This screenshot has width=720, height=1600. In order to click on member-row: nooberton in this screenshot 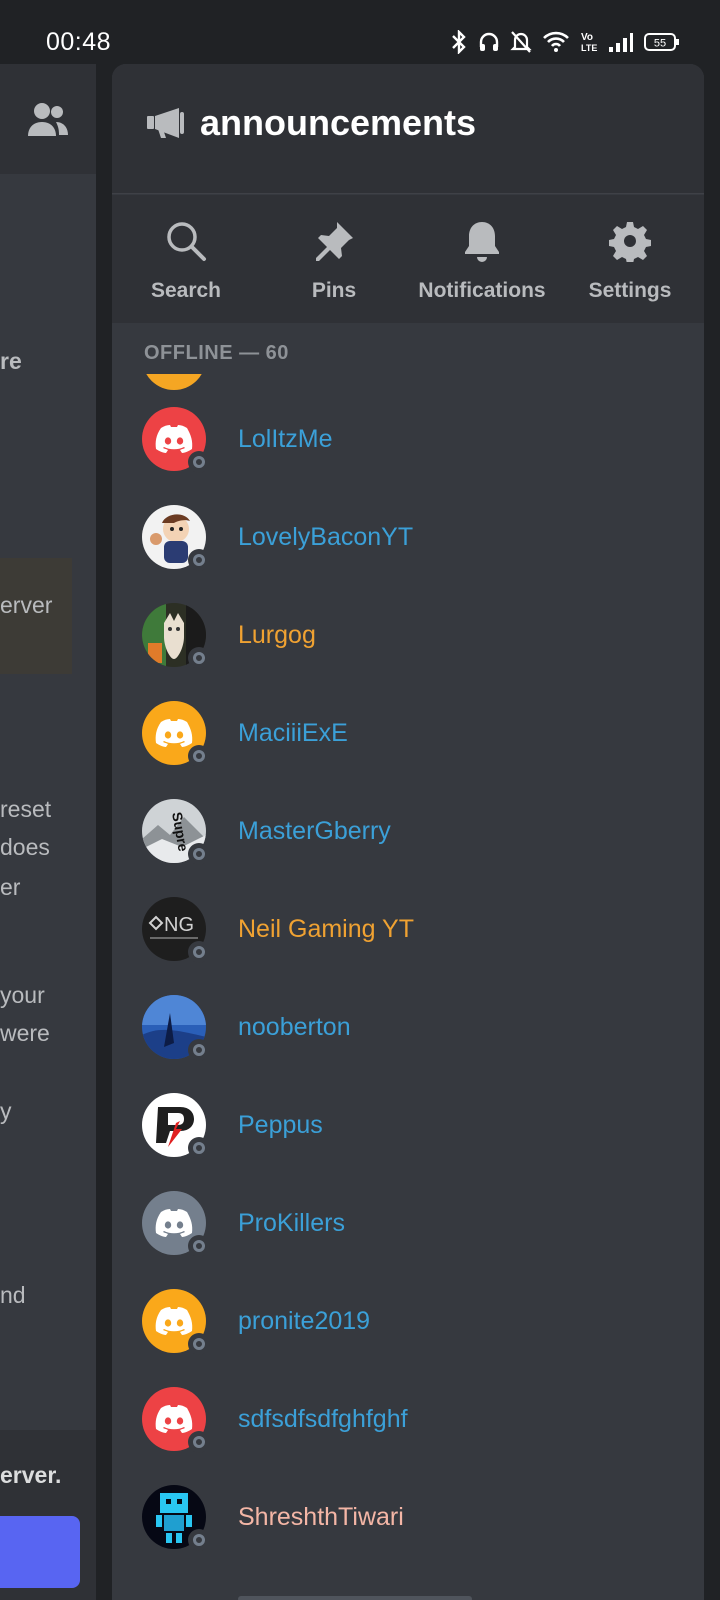, I will do `click(408, 1027)`.